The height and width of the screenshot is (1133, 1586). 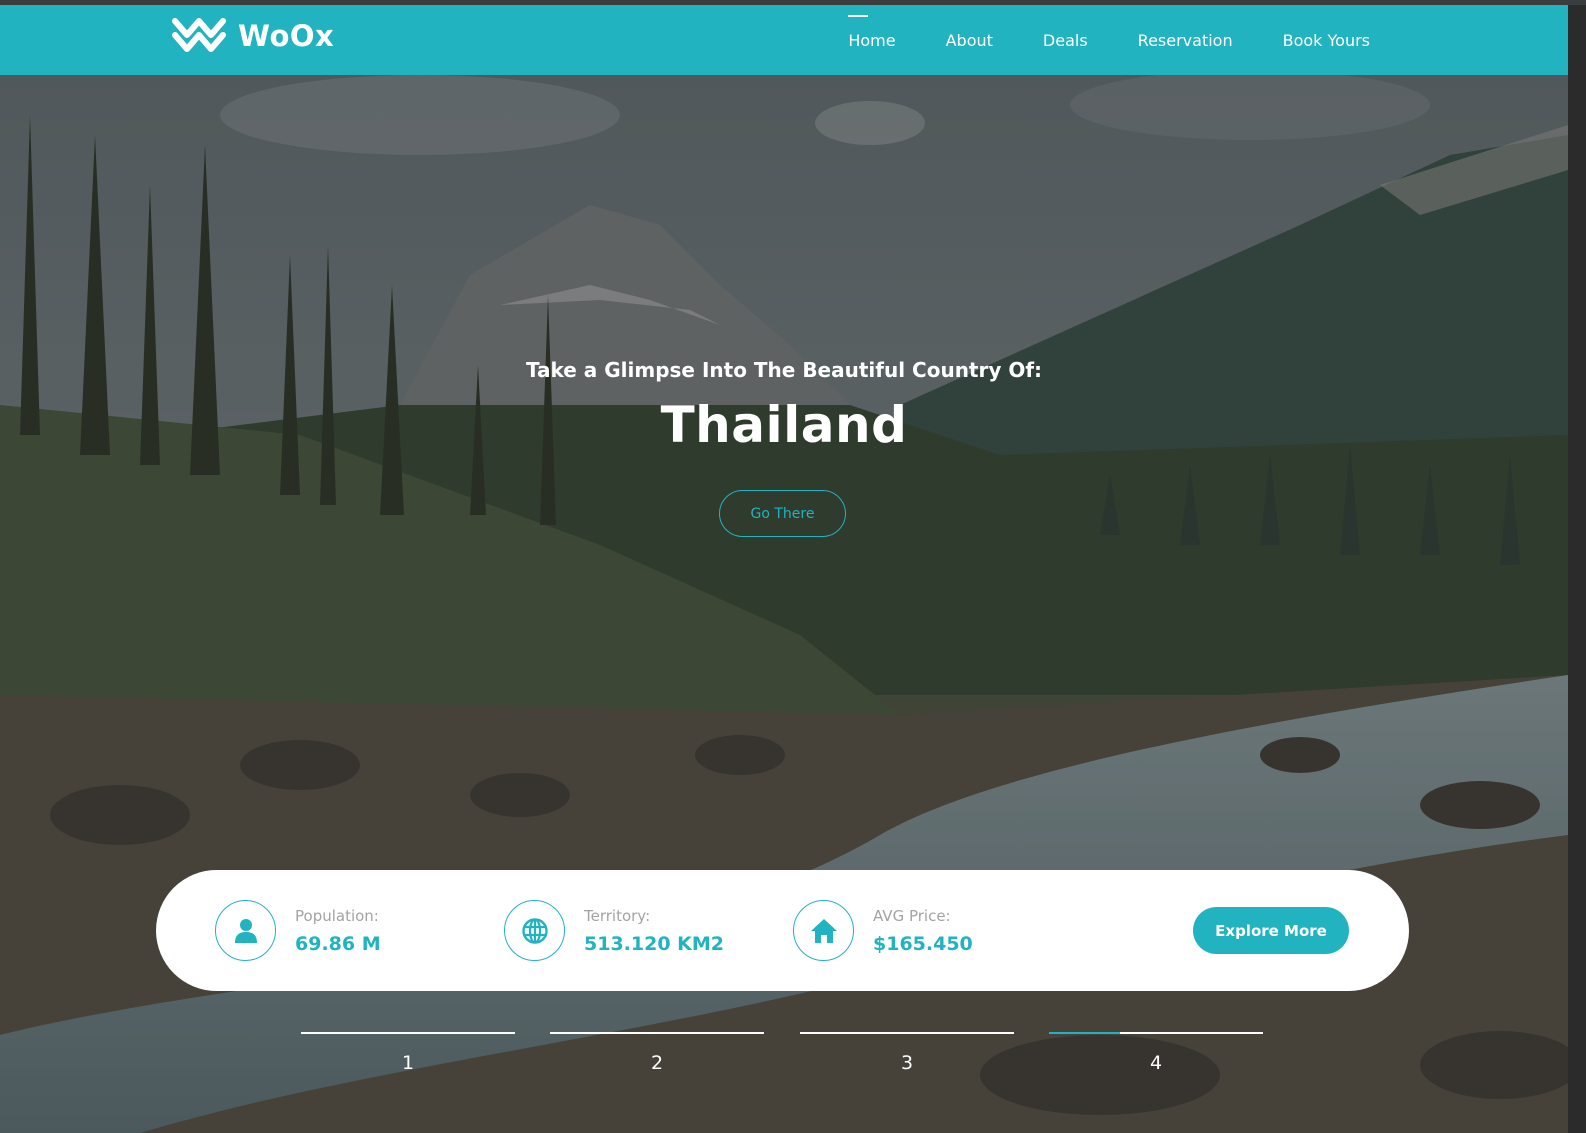 What do you see at coordinates (617, 915) in the screenshot?
I see `stat-label: Territory:` at bounding box center [617, 915].